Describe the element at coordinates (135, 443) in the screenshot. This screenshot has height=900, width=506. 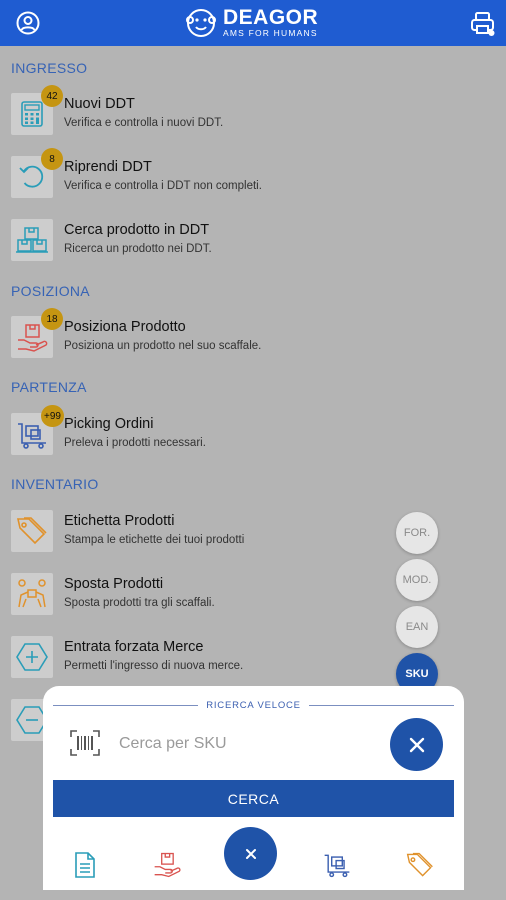
I see `item-description: Preleva i prodotti necessari.` at that location.